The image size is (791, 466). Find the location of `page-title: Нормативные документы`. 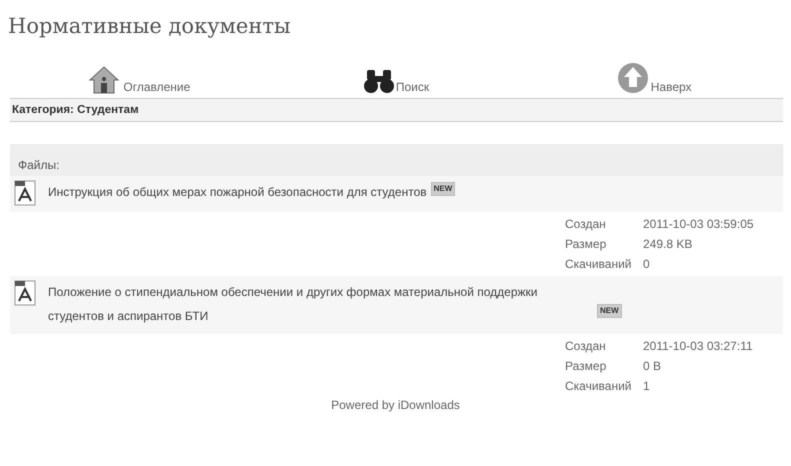

page-title: Нормативные документы is located at coordinates (150, 26).